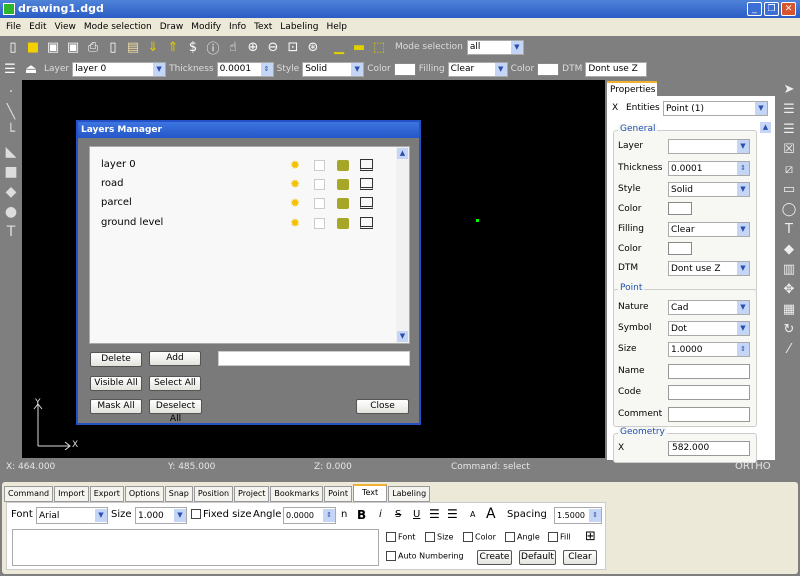 This screenshot has width=800, height=576. What do you see at coordinates (178, 494) in the screenshot?
I see `tab-snap: Snap` at bounding box center [178, 494].